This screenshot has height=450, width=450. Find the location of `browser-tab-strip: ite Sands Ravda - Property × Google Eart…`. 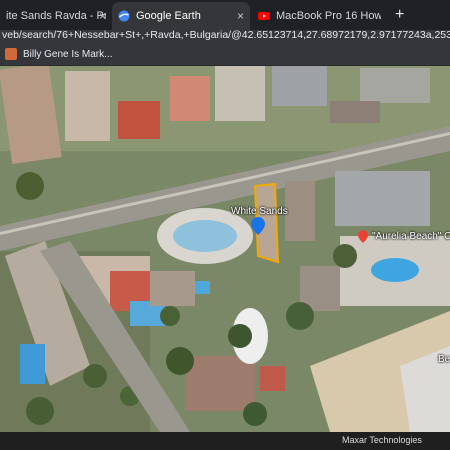

browser-tab-strip: ite Sands Ravda - Property × Google Eart… is located at coordinates (225, 15).